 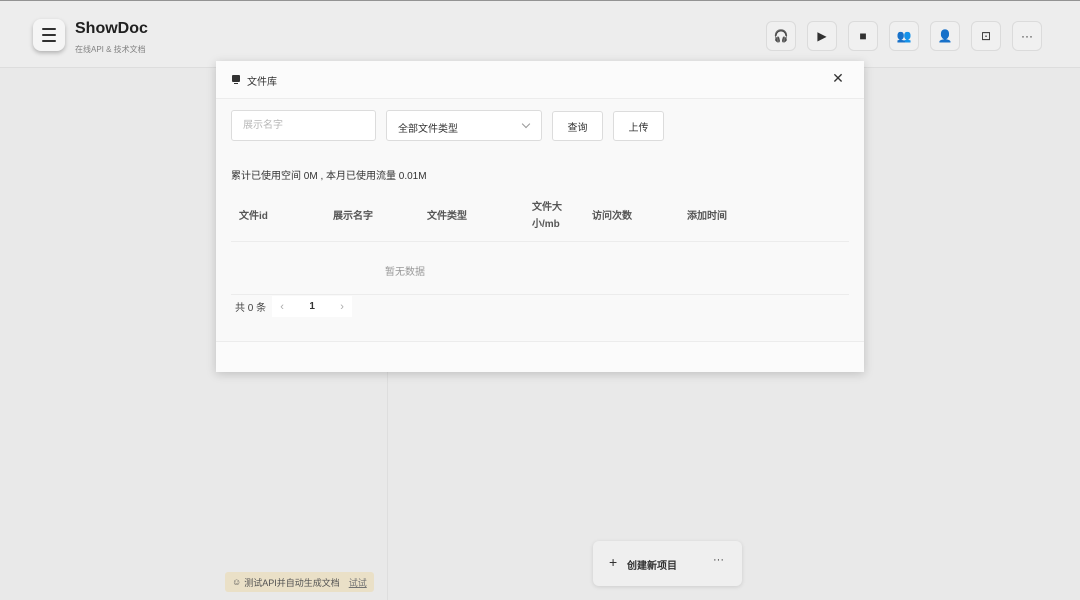 I want to click on file-table: 文件id 展示名字 文件类型 文件大小/mb 访问次数 添加时间 暂无数据, so click(x=540, y=245).